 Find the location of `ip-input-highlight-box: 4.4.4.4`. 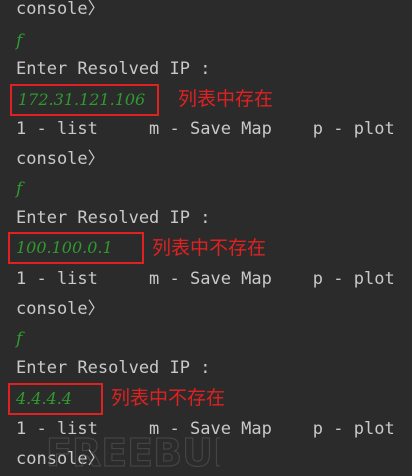

ip-input-highlight-box: 4.4.4.4 is located at coordinates (55, 399).